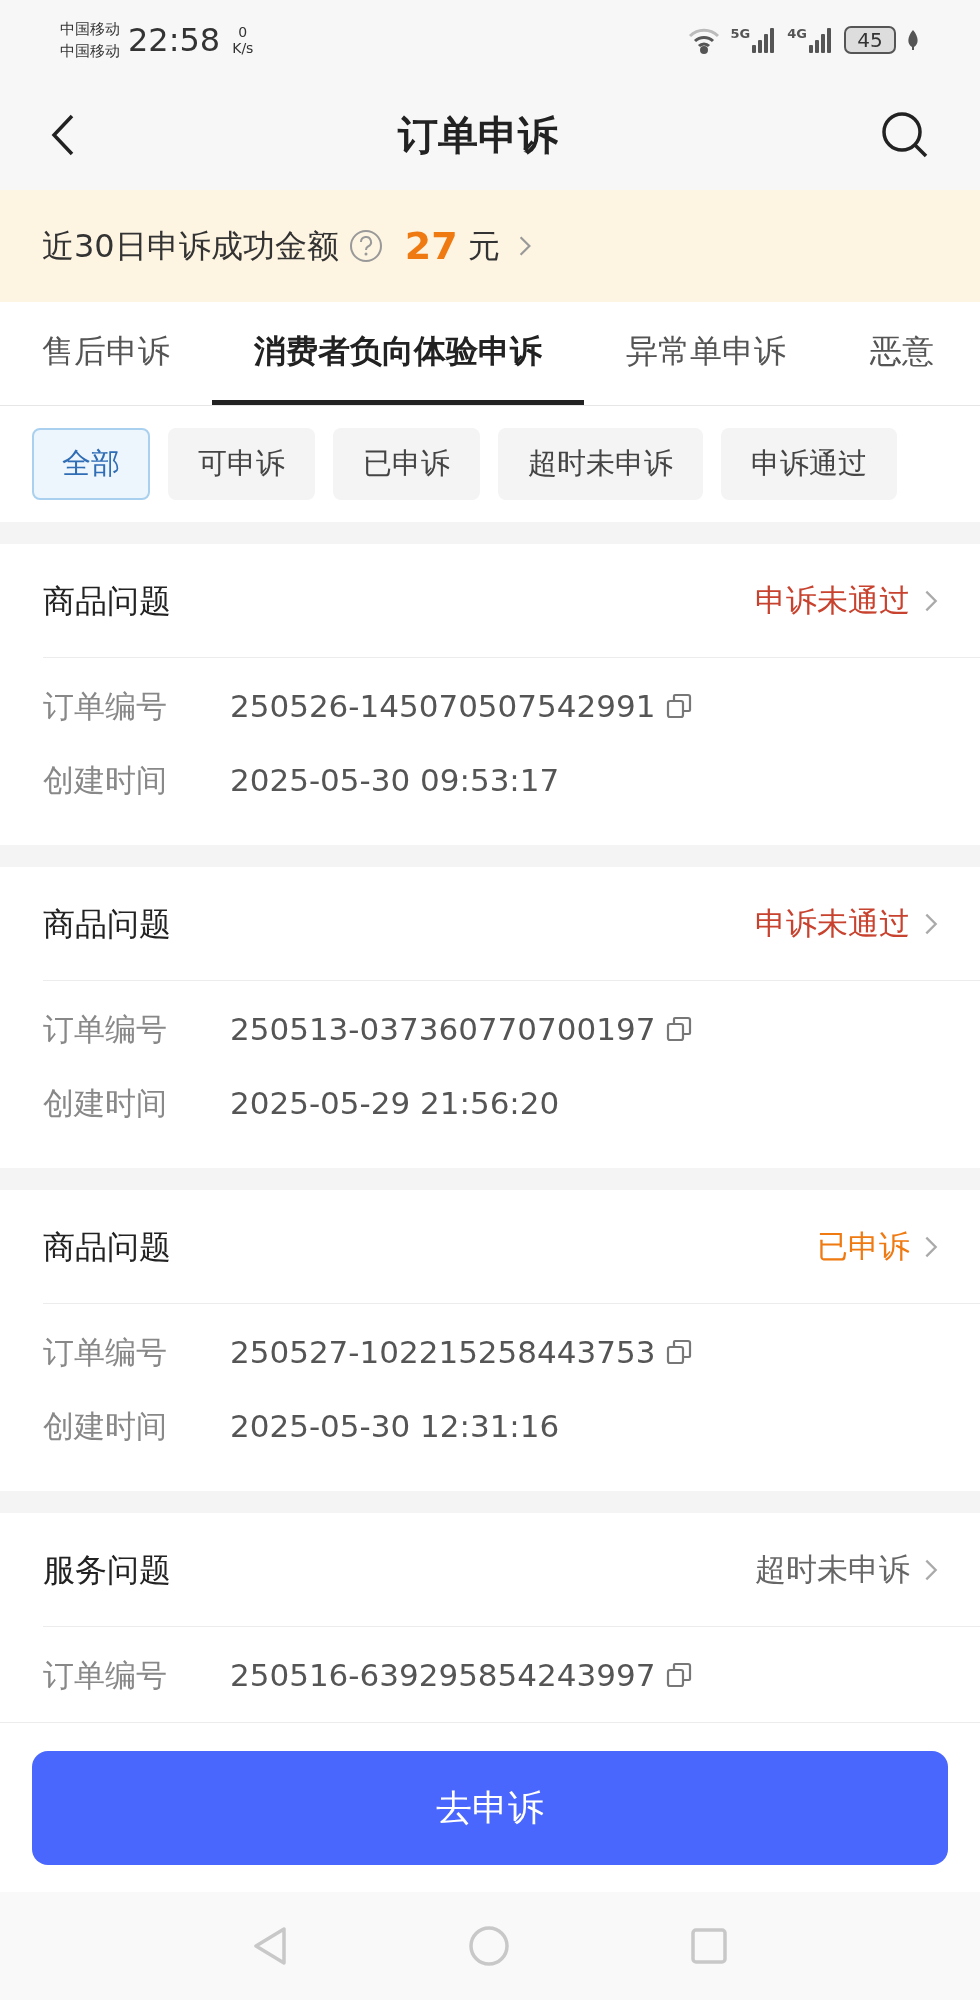  What do you see at coordinates (241, 464) in the screenshot?
I see `filter-chip: 可申诉` at bounding box center [241, 464].